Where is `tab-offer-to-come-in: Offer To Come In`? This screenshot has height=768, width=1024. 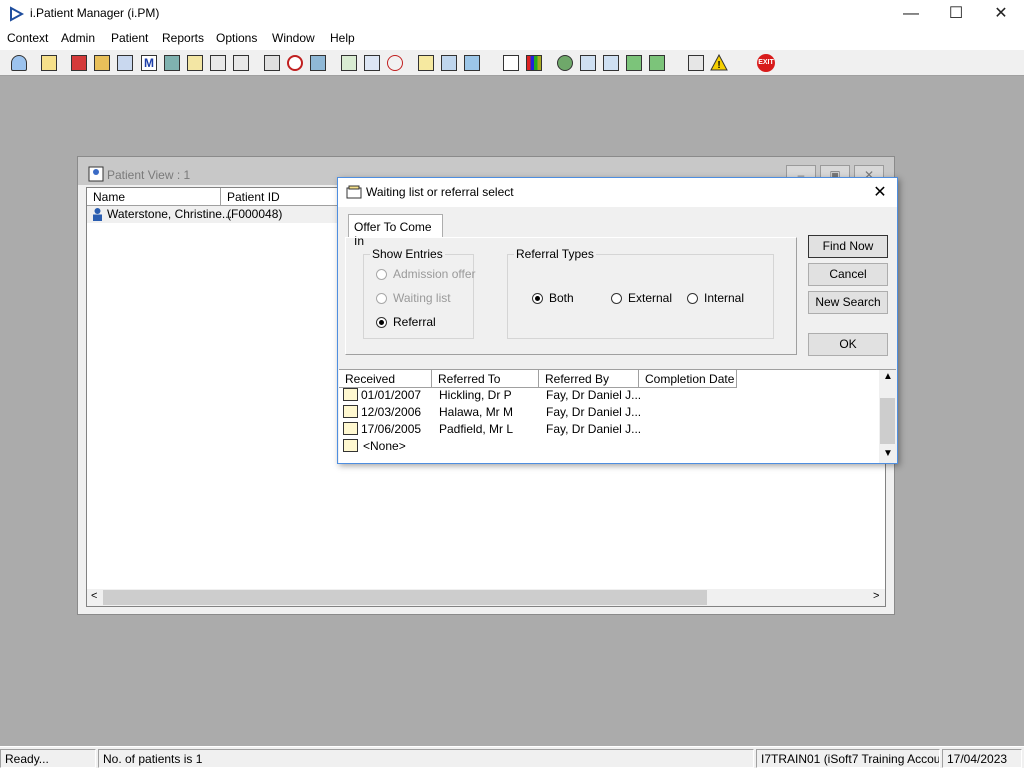
tab-offer-to-come-in: Offer To Come In is located at coordinates (395, 231).